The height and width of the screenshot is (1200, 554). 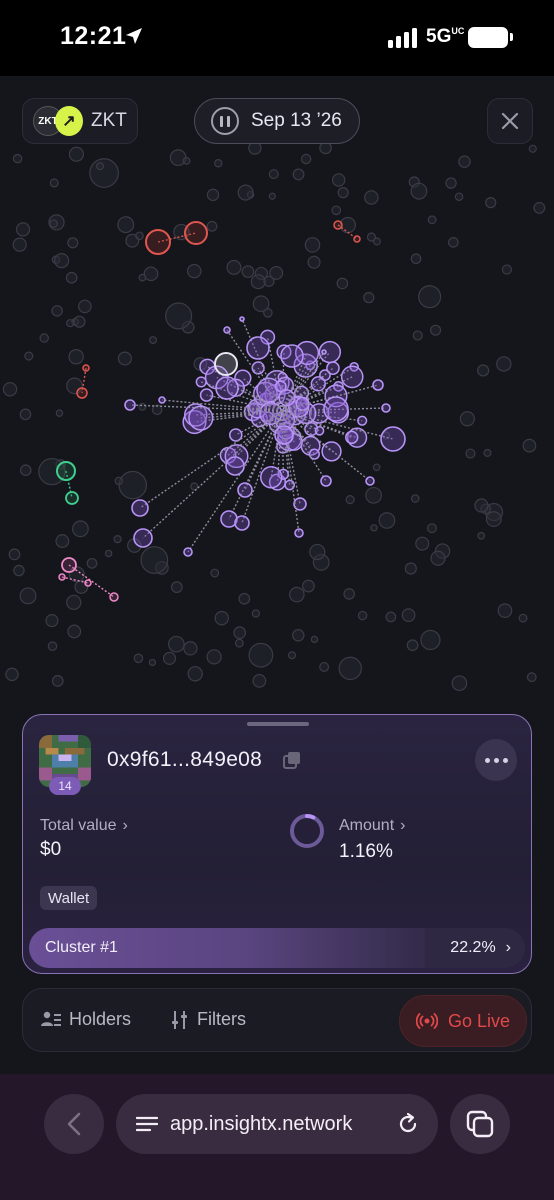 What do you see at coordinates (62, 577) in the screenshot?
I see `cluster-pink-node` at bounding box center [62, 577].